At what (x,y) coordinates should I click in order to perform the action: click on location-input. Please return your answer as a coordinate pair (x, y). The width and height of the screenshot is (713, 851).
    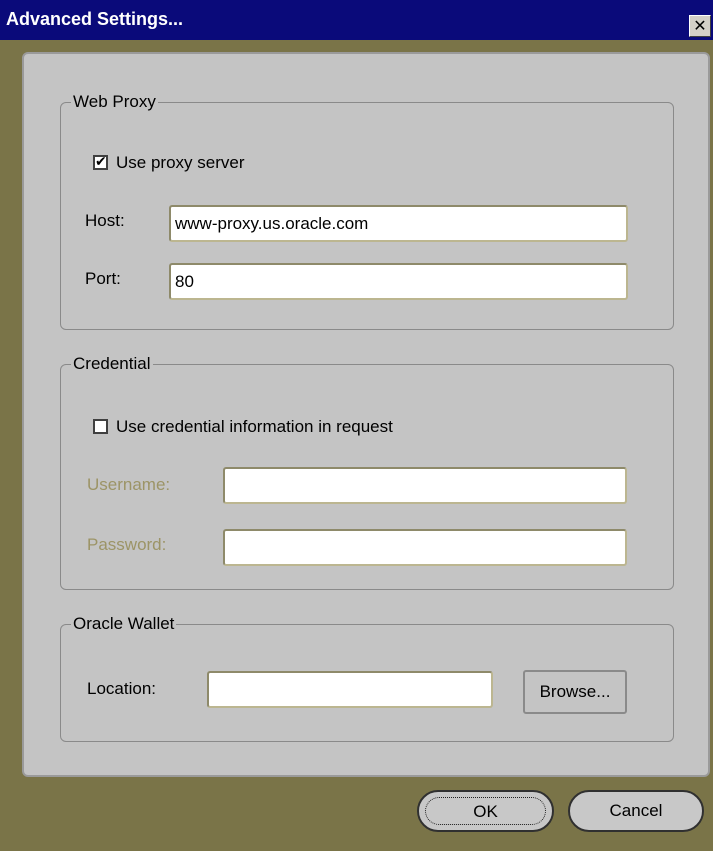
    Looking at the image, I should click on (350, 689).